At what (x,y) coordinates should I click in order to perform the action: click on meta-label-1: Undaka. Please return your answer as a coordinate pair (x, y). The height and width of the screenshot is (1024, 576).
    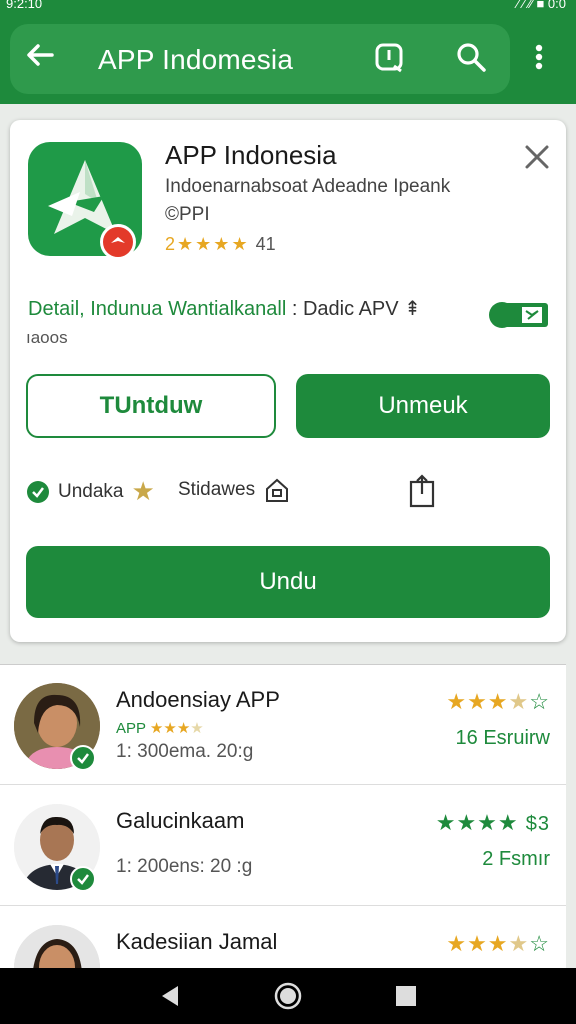
    Looking at the image, I should click on (91, 491).